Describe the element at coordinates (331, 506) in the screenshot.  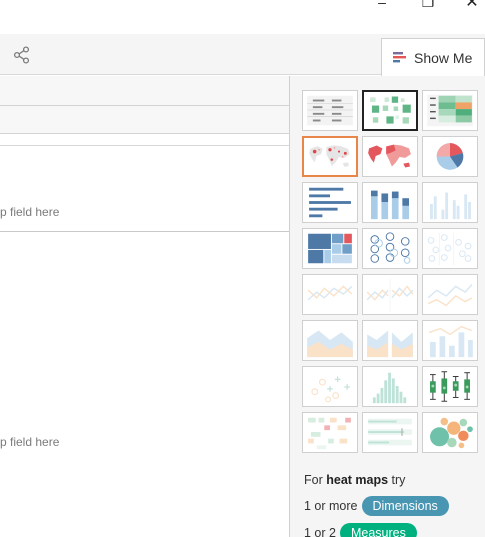
I see `dimensions-count: 1 or more` at that location.